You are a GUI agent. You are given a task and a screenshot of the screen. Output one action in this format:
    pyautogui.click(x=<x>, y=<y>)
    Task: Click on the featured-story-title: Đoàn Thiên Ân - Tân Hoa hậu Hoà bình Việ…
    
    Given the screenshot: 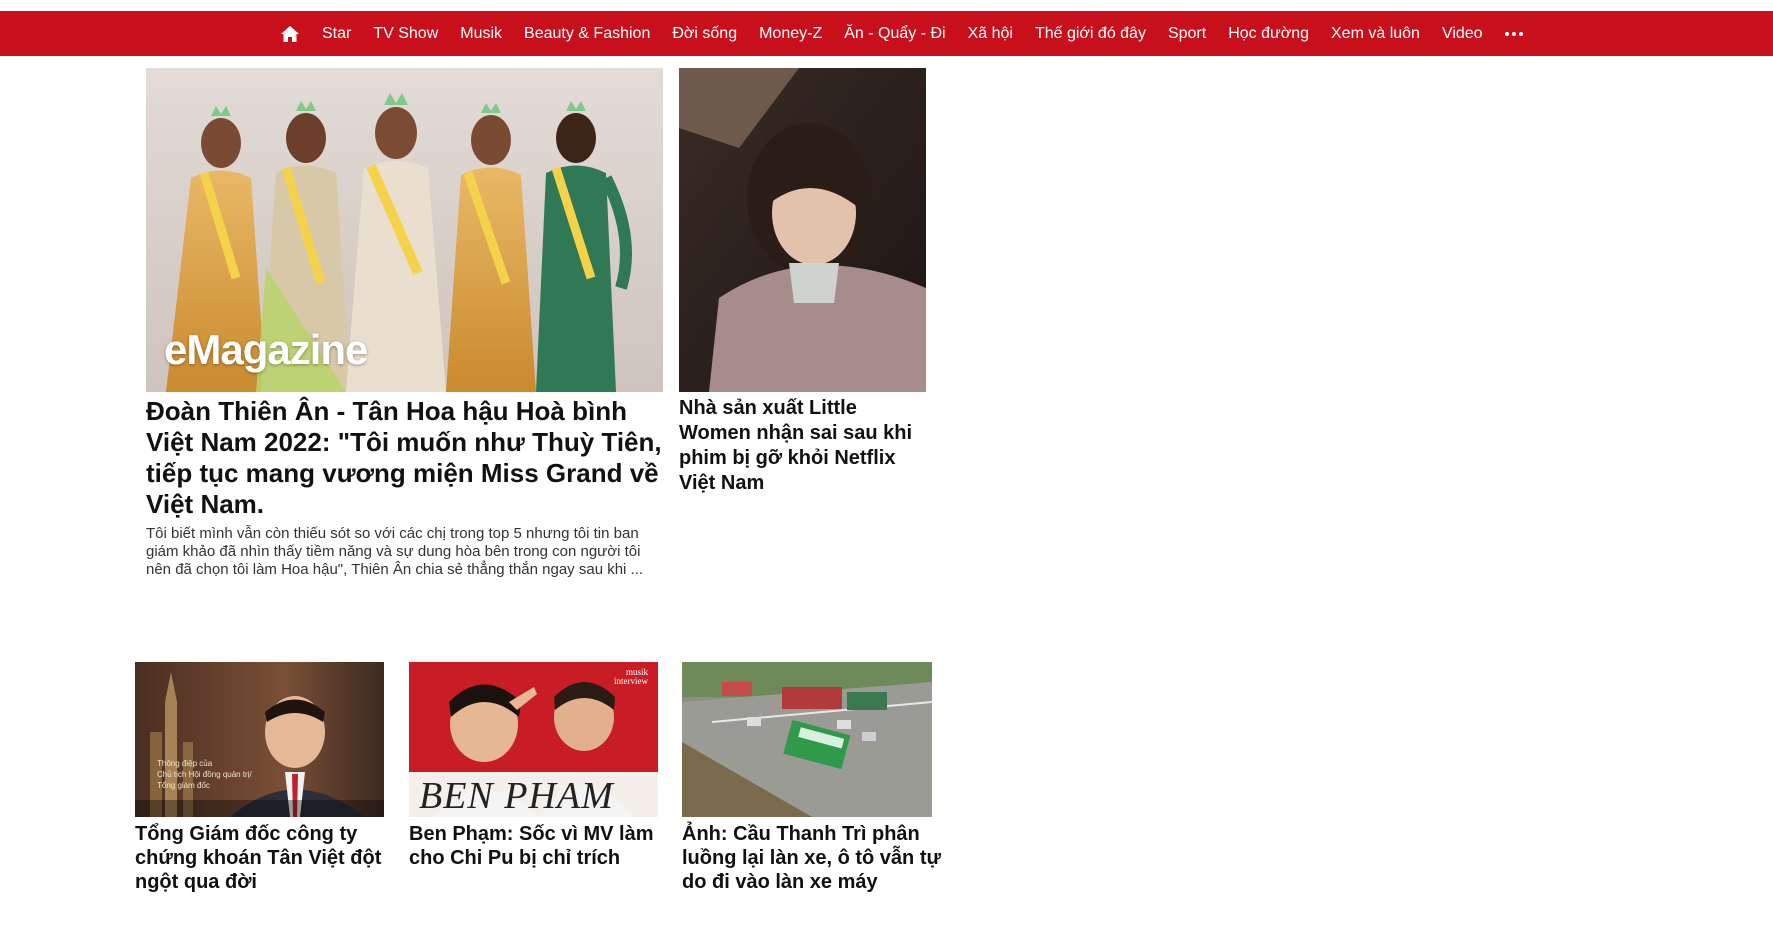 What is the action you would take?
    pyautogui.click(x=406, y=458)
    